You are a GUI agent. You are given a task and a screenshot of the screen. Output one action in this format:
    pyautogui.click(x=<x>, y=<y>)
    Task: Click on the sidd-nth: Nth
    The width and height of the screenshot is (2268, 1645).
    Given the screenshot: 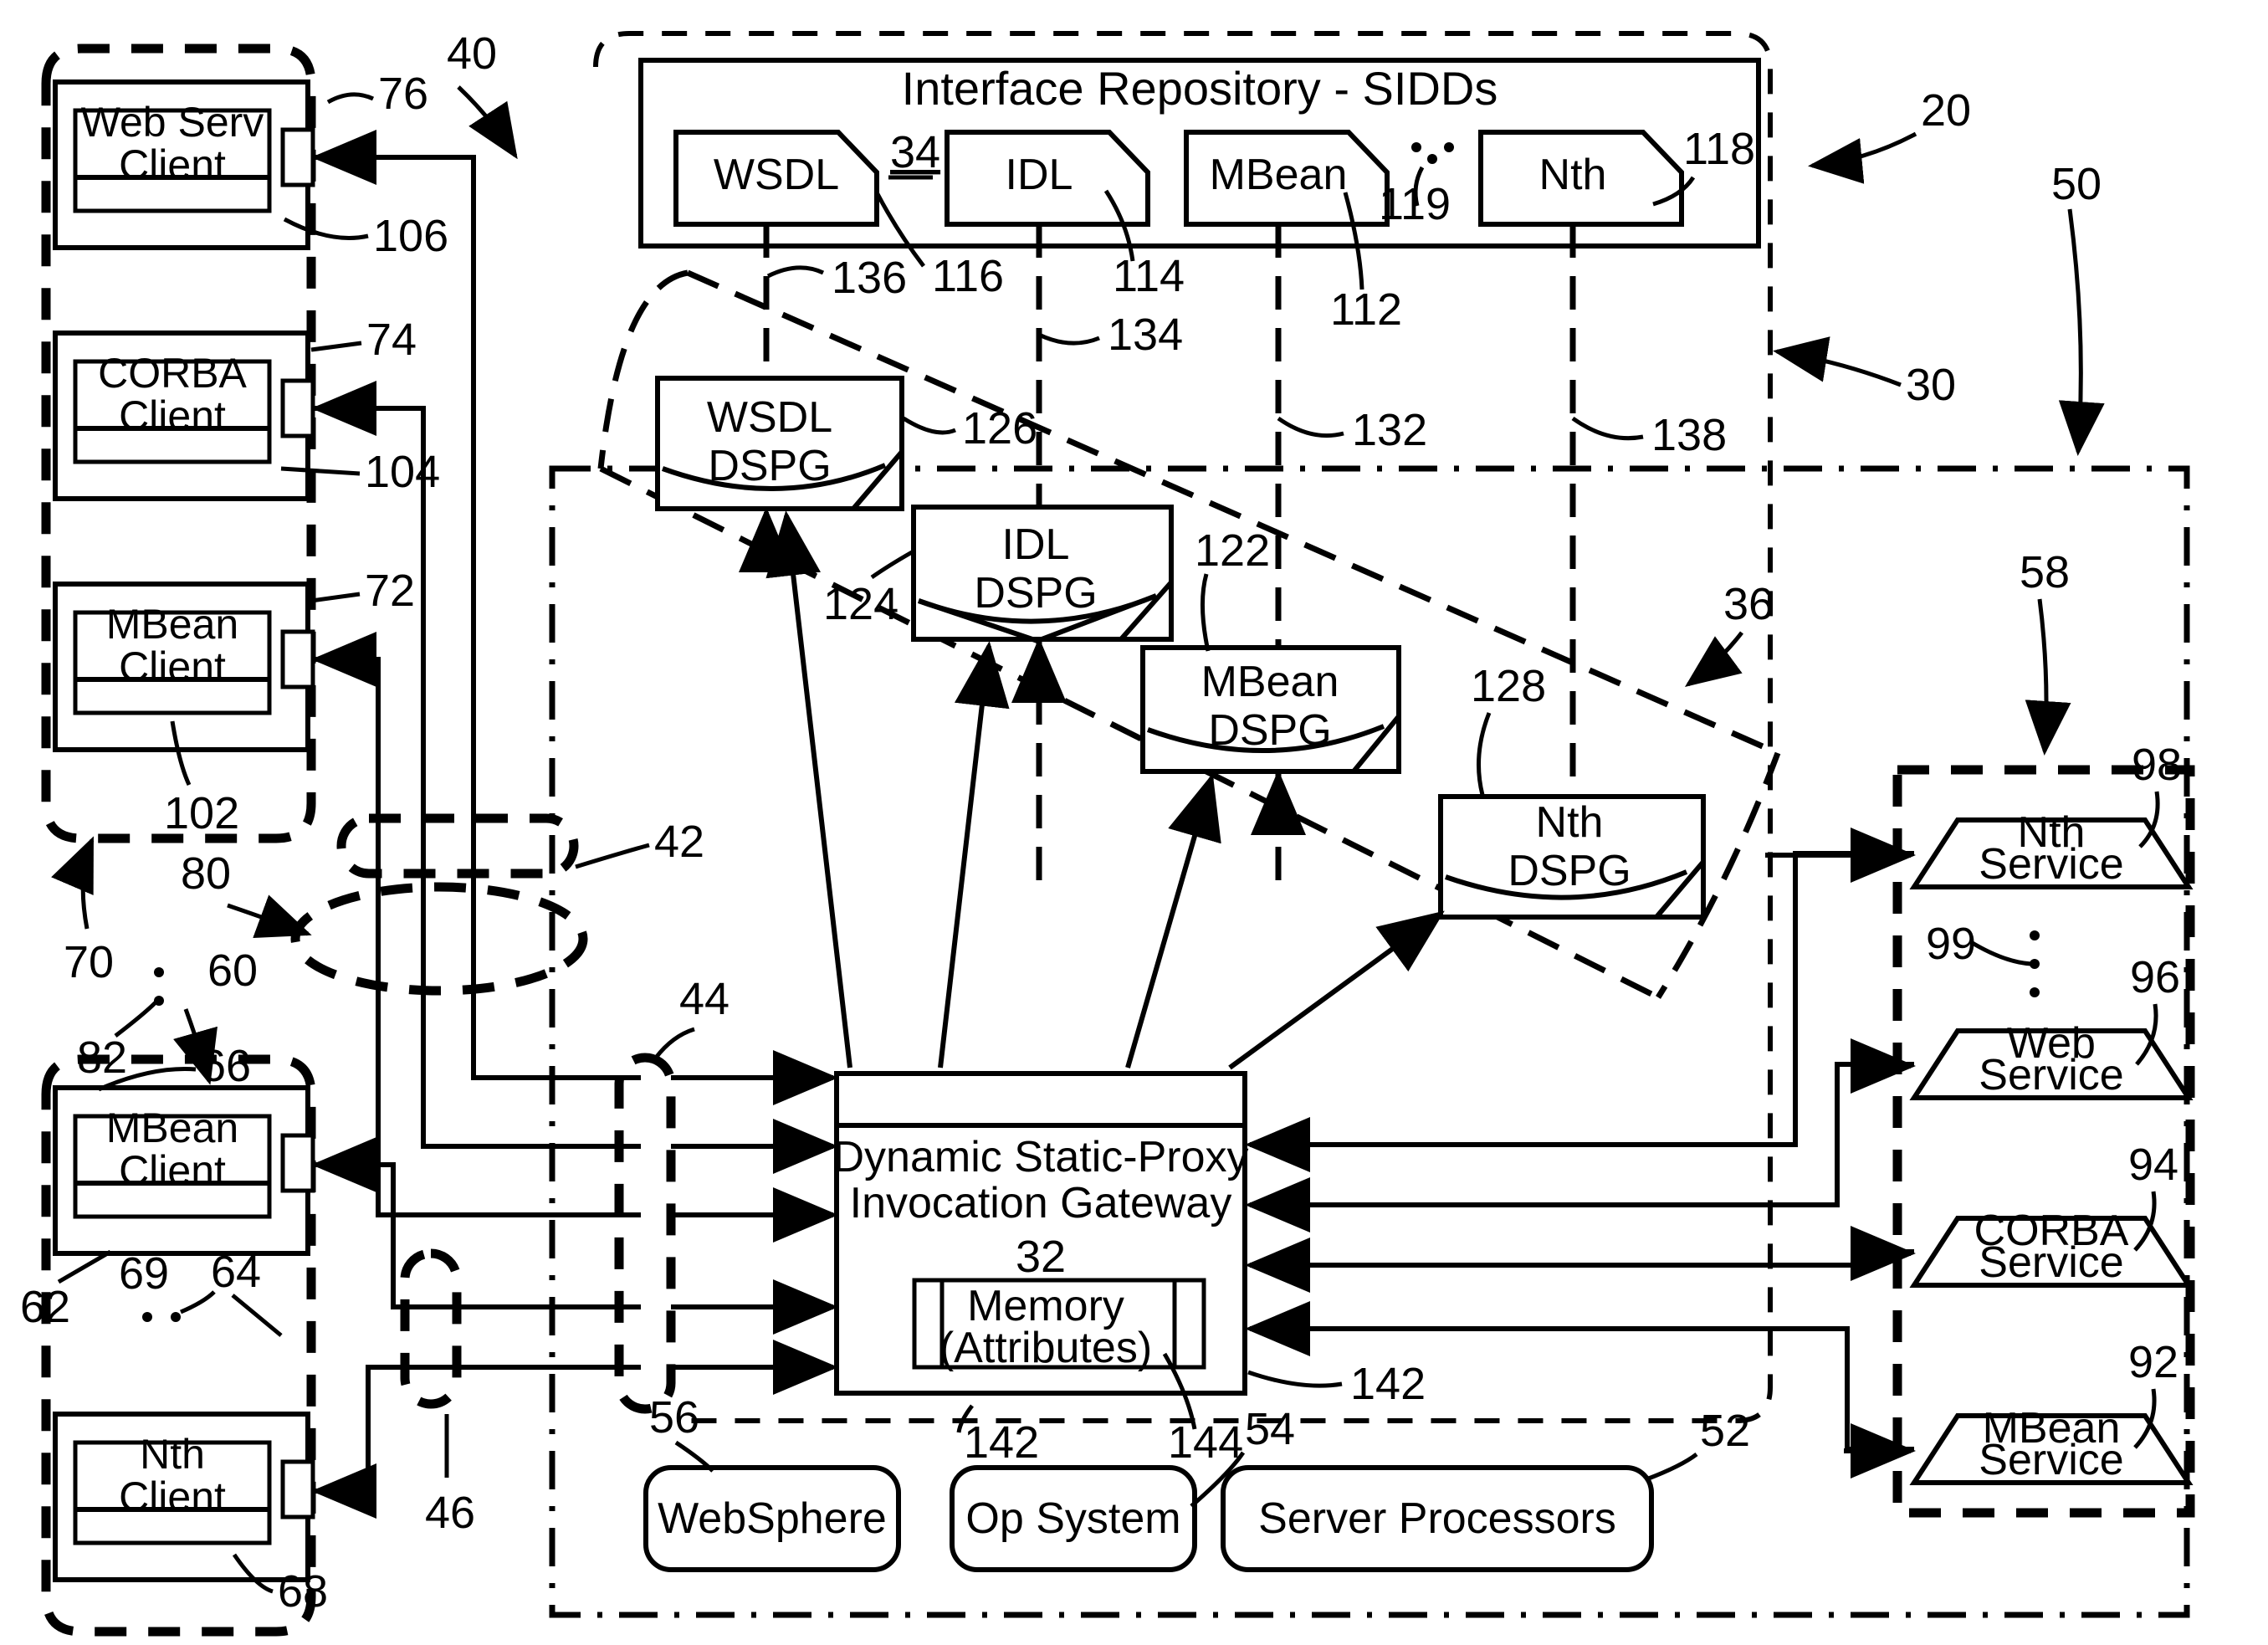 What is the action you would take?
    pyautogui.click(x=1581, y=179)
    